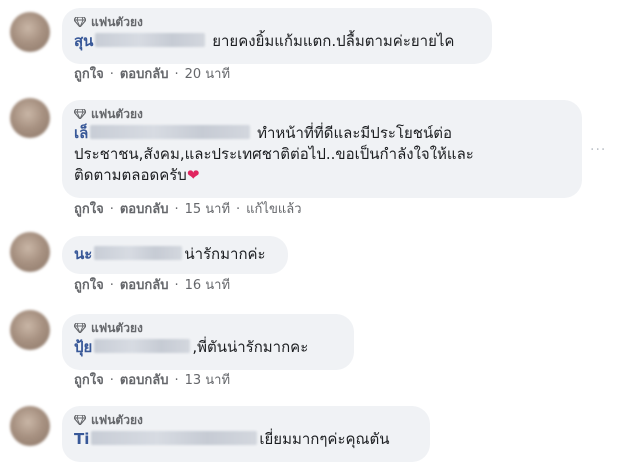 Image resolution: width=620 pixels, height=465 pixels. What do you see at coordinates (273, 210) in the screenshot?
I see `edited-link: แก้ไขแล้ว` at bounding box center [273, 210].